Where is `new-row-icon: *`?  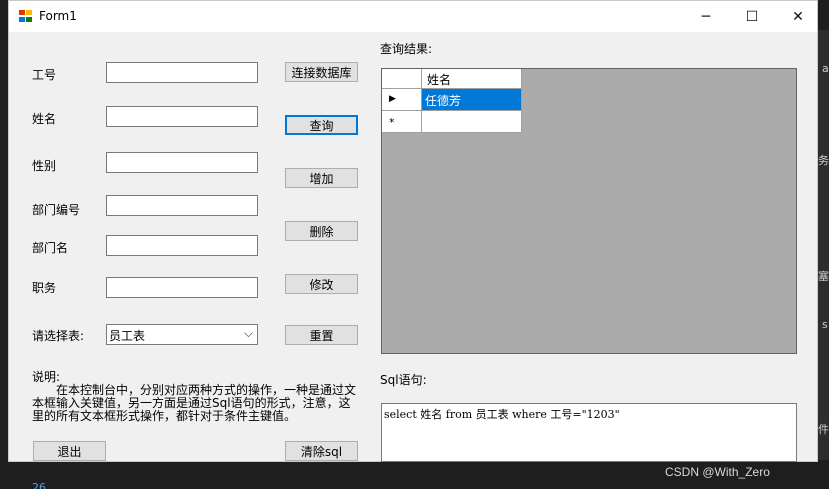 new-row-icon: * is located at coordinates (392, 122).